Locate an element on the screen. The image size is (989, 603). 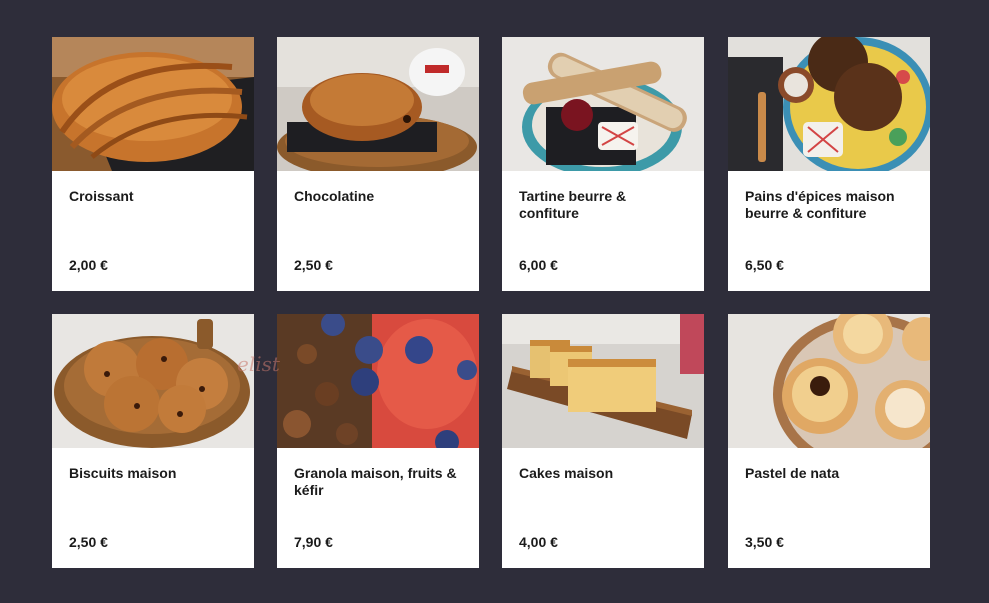
granola-photo is located at coordinates (378, 381).